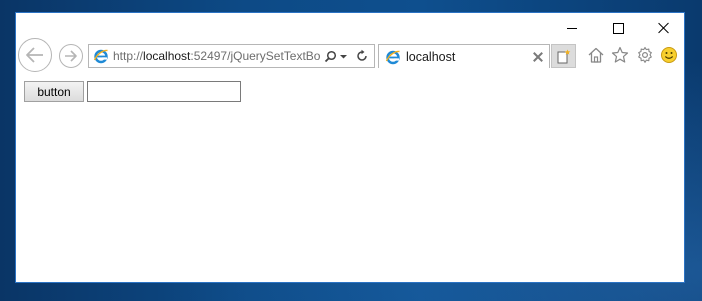  I want to click on minimize-icon, so click(572, 28).